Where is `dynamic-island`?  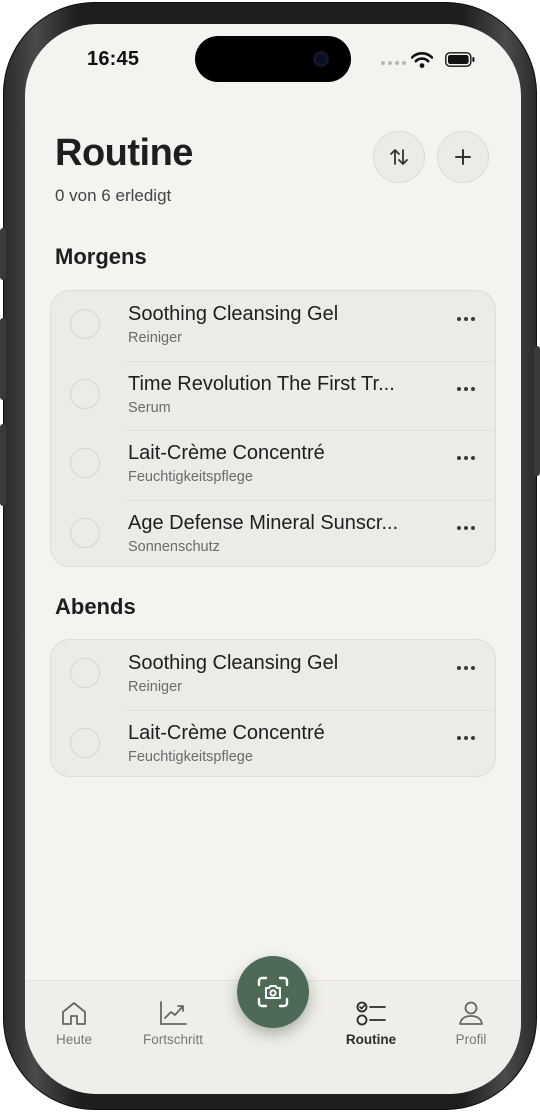 dynamic-island is located at coordinates (273, 59).